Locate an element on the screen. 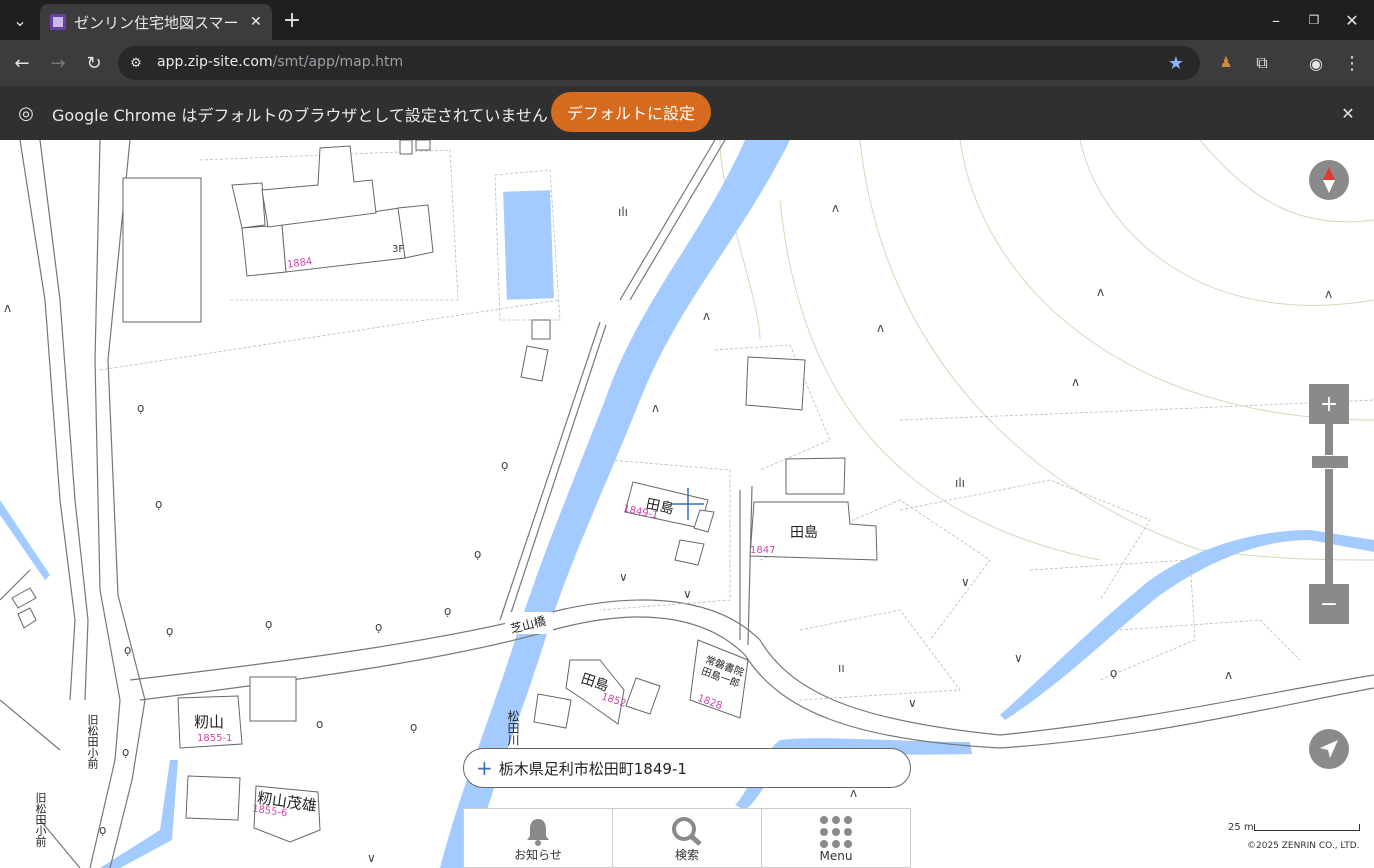 Image resolution: width=1374 pixels, height=868 pixels. scale-bar is located at coordinates (1307, 827).